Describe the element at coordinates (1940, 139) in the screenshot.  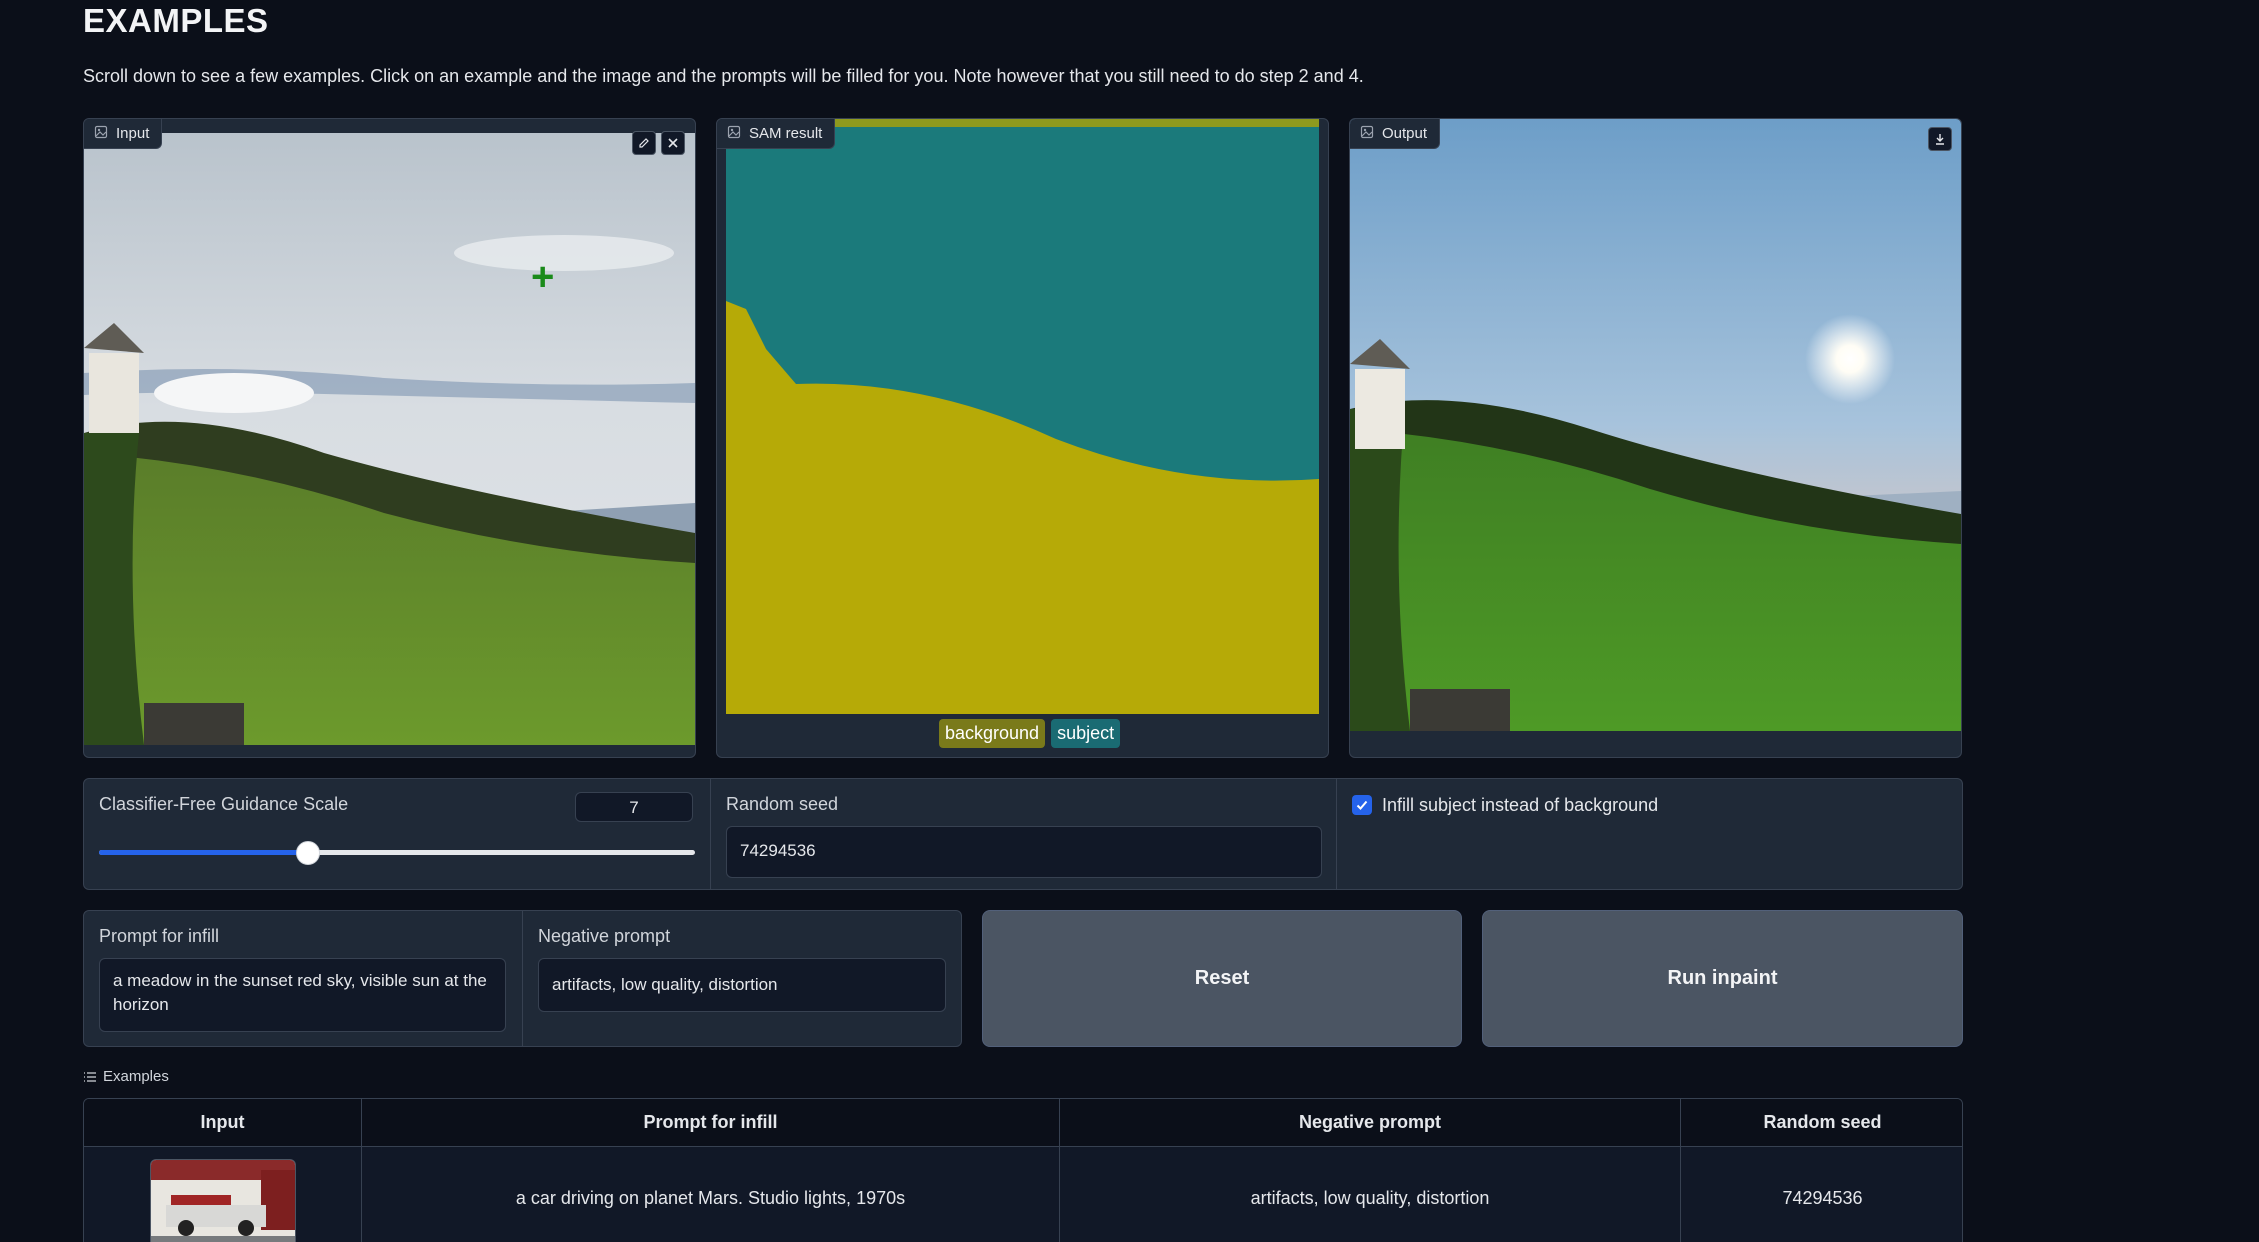
I see `download-icon` at that location.